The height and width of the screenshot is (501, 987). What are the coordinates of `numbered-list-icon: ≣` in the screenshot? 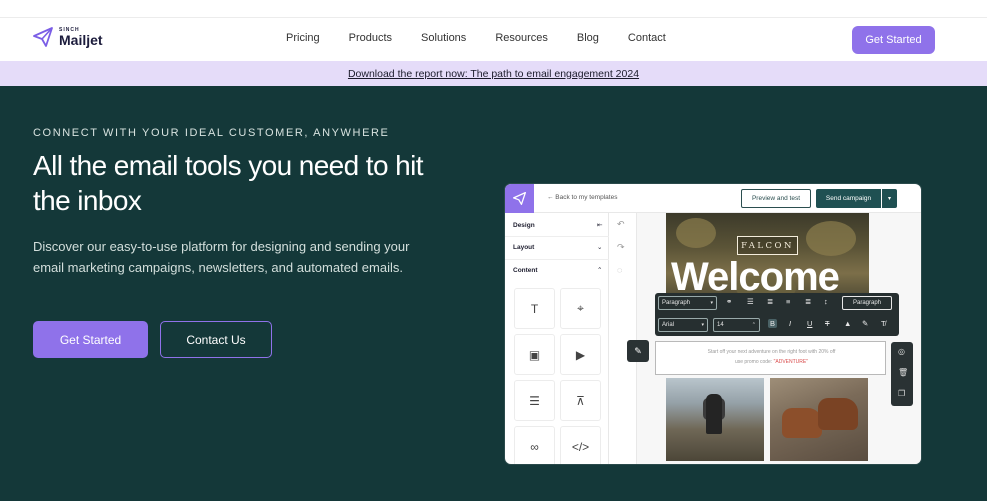 It's located at (770, 301).